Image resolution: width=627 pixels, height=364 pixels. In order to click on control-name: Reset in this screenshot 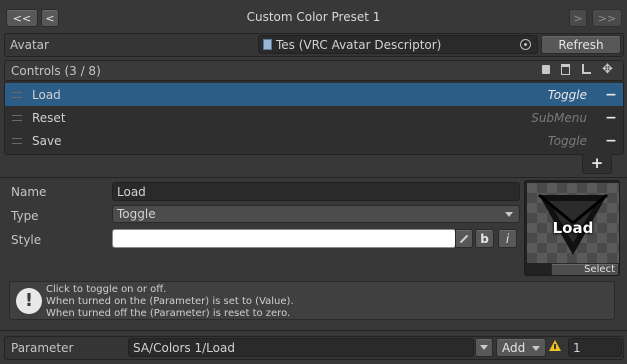, I will do `click(49, 117)`.